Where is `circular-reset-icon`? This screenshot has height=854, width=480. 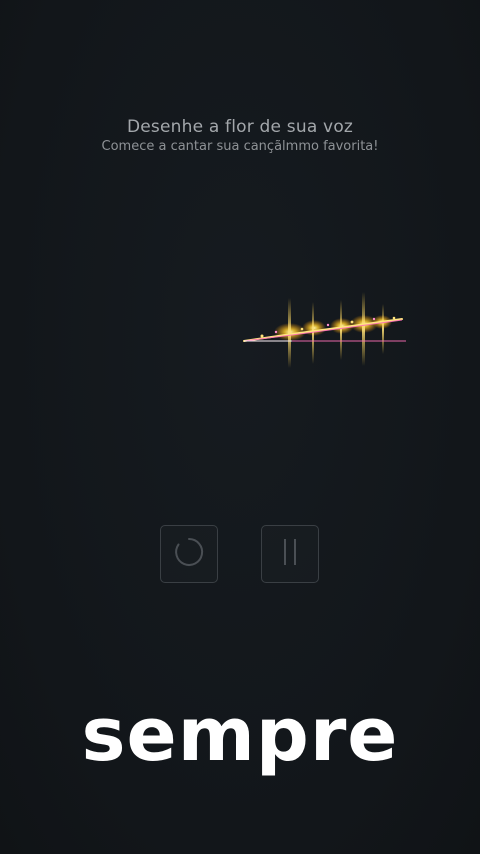 circular-reset-icon is located at coordinates (189, 554).